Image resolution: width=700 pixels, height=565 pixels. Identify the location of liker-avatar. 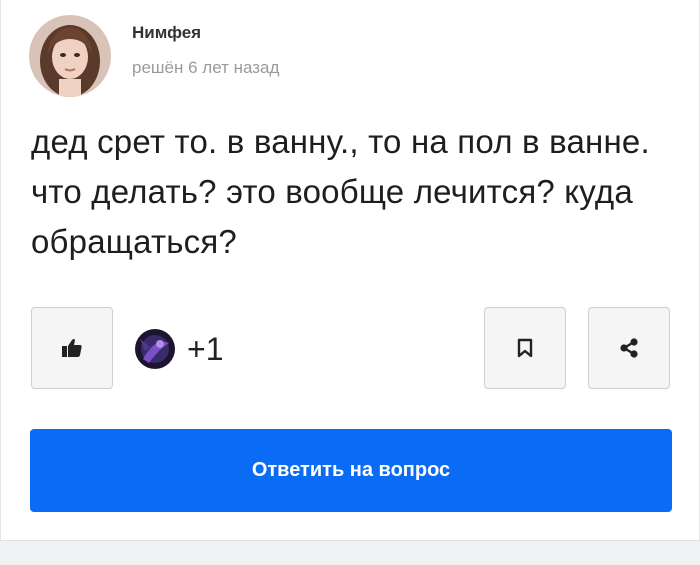
(155, 349).